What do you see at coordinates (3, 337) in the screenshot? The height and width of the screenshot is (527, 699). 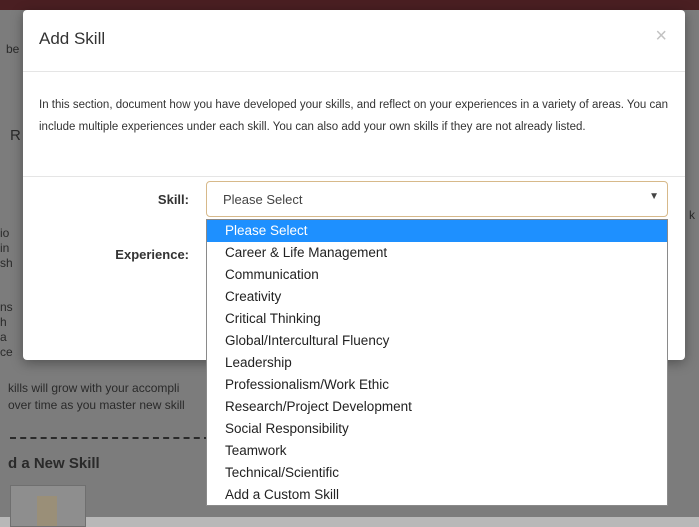 I see `bg-text-fragment: a` at bounding box center [3, 337].